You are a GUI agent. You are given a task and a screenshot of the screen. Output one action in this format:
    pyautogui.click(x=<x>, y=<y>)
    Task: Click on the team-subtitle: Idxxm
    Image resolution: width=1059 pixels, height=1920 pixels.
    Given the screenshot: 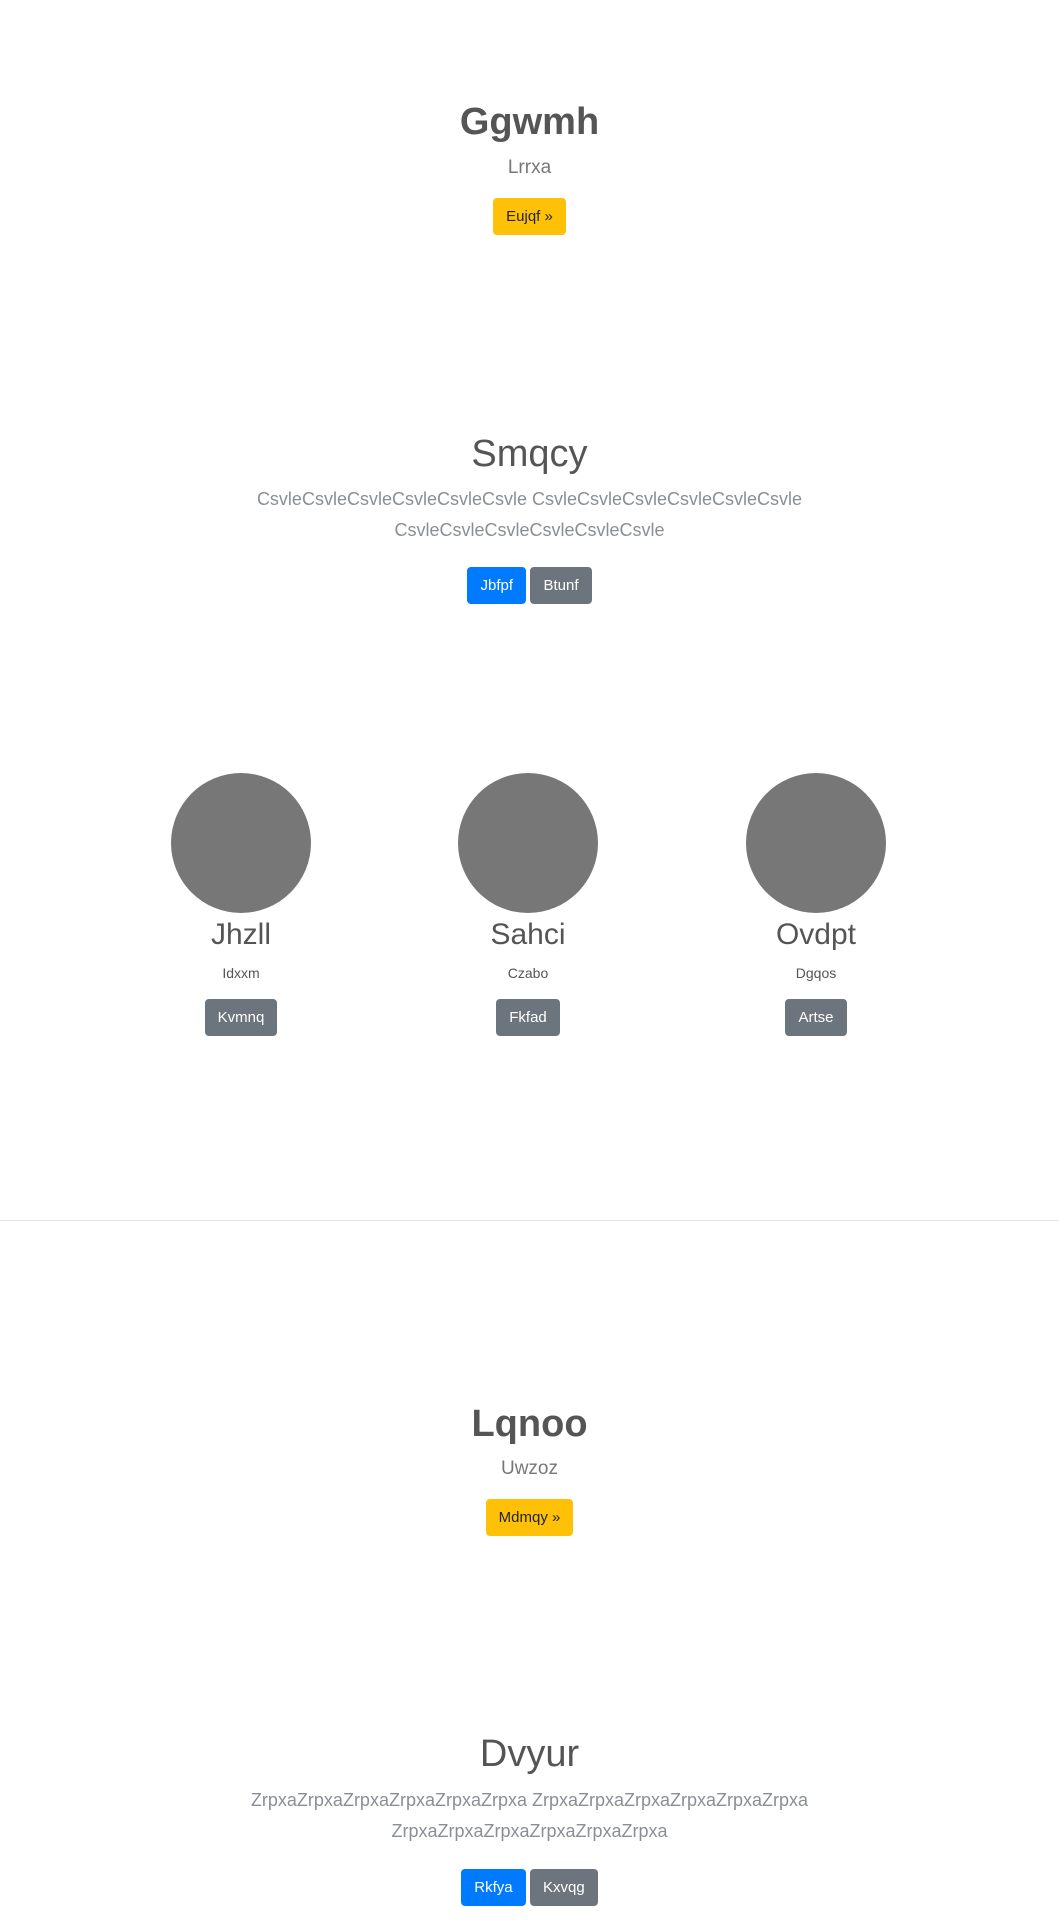 What is the action you would take?
    pyautogui.click(x=241, y=973)
    